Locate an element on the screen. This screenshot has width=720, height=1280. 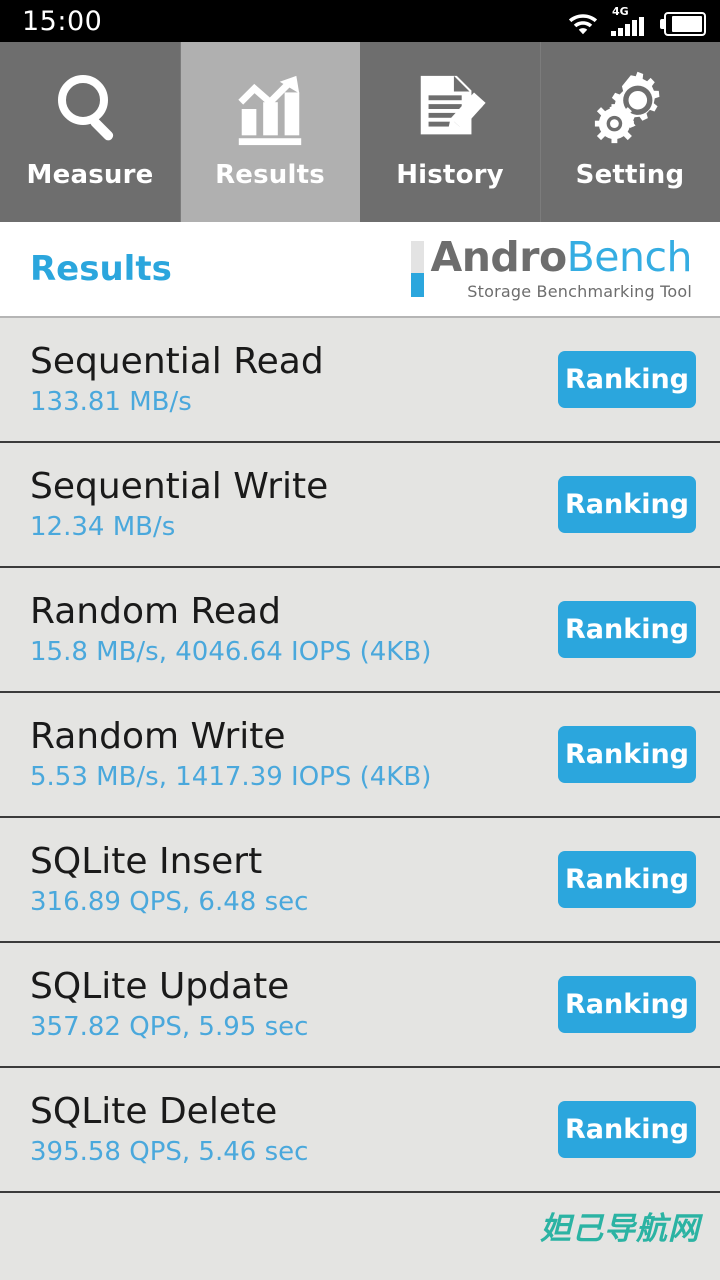
signal-bars-icon: 4G is located at coordinates (629, 20).